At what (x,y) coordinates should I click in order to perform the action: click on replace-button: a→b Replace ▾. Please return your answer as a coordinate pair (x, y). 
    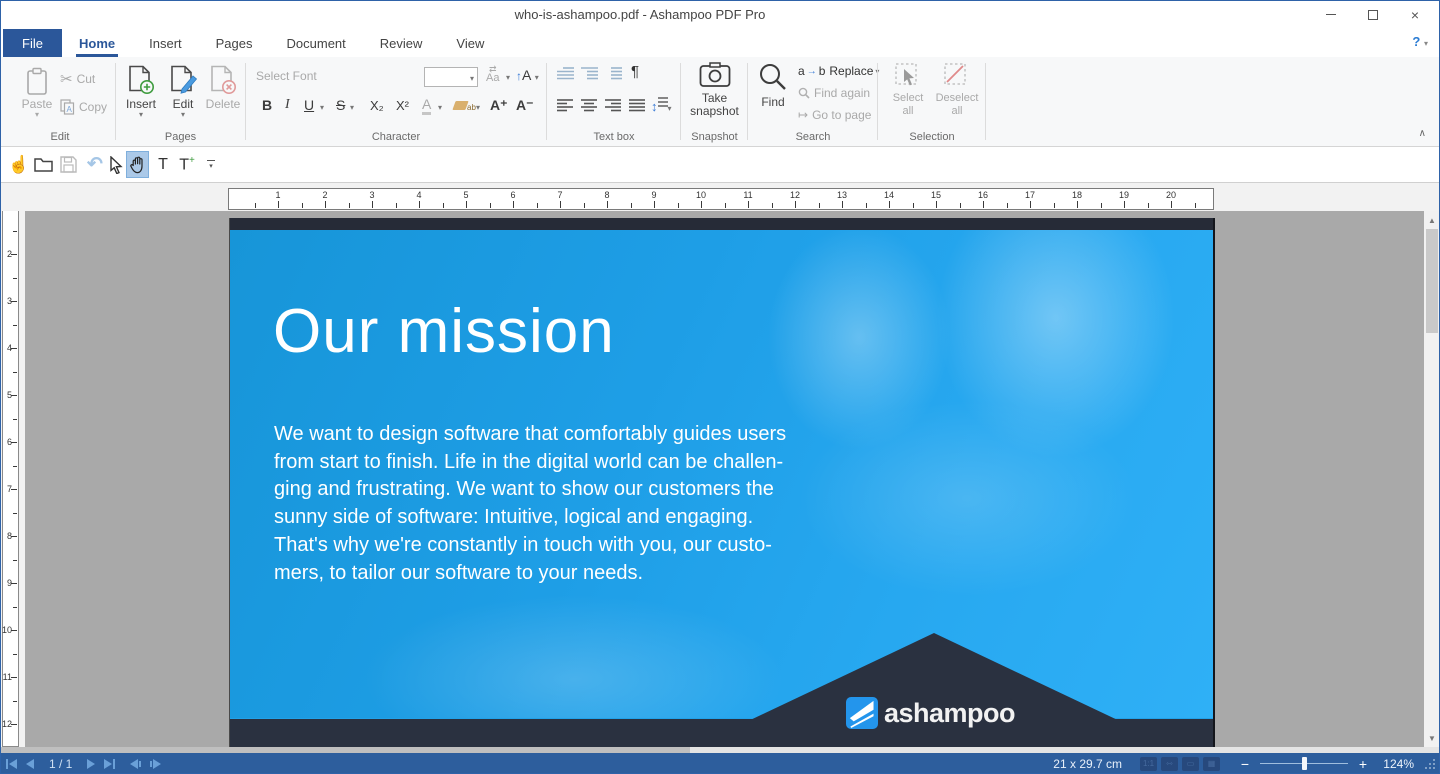
    Looking at the image, I should click on (838, 71).